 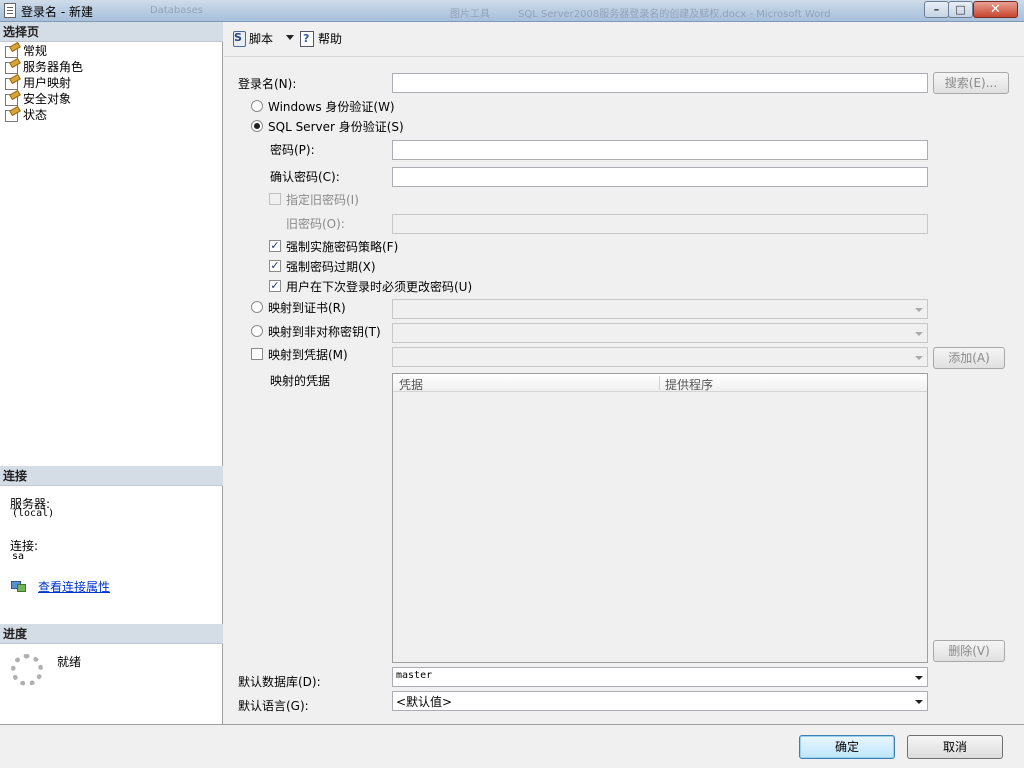 What do you see at coordinates (689, 384) in the screenshot?
I see `column-header-provider: 提供程序` at bounding box center [689, 384].